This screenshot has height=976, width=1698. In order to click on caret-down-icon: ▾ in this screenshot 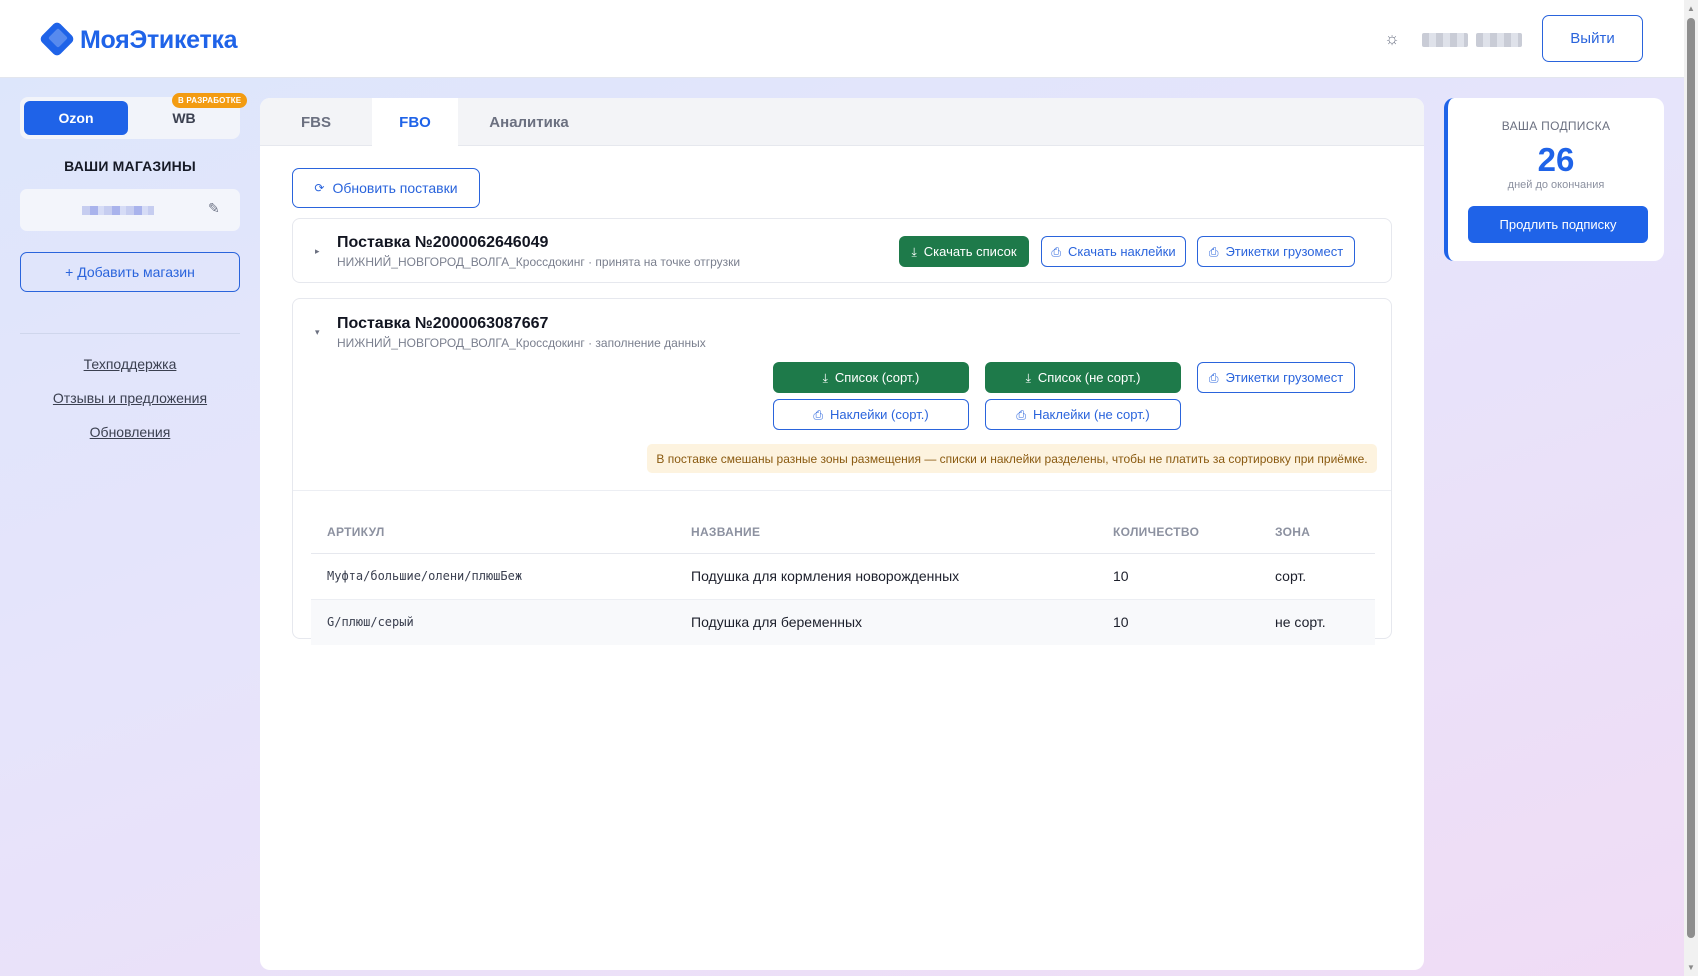, I will do `click(317, 332)`.